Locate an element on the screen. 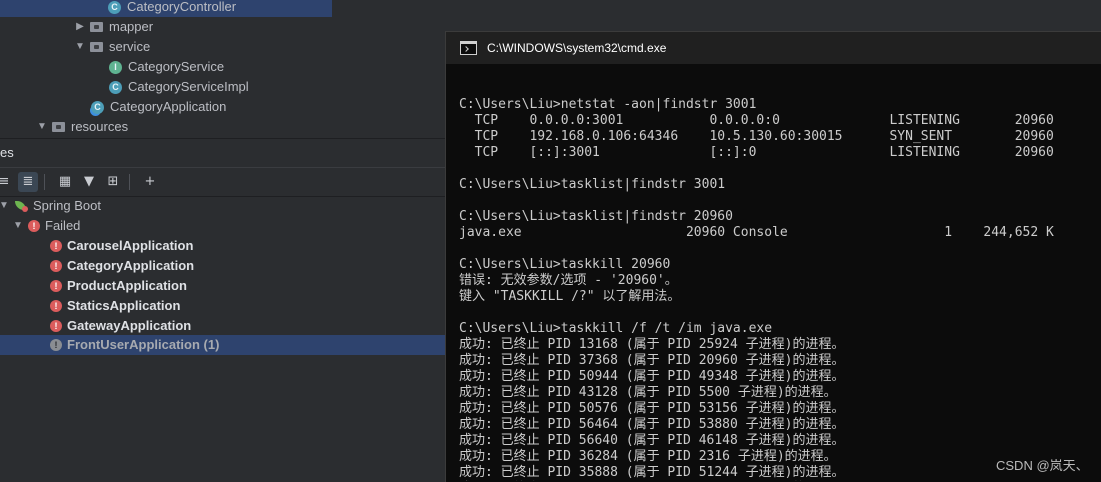 The height and width of the screenshot is (482, 1101). services-app-label: CategoryApplication is located at coordinates (131, 265).